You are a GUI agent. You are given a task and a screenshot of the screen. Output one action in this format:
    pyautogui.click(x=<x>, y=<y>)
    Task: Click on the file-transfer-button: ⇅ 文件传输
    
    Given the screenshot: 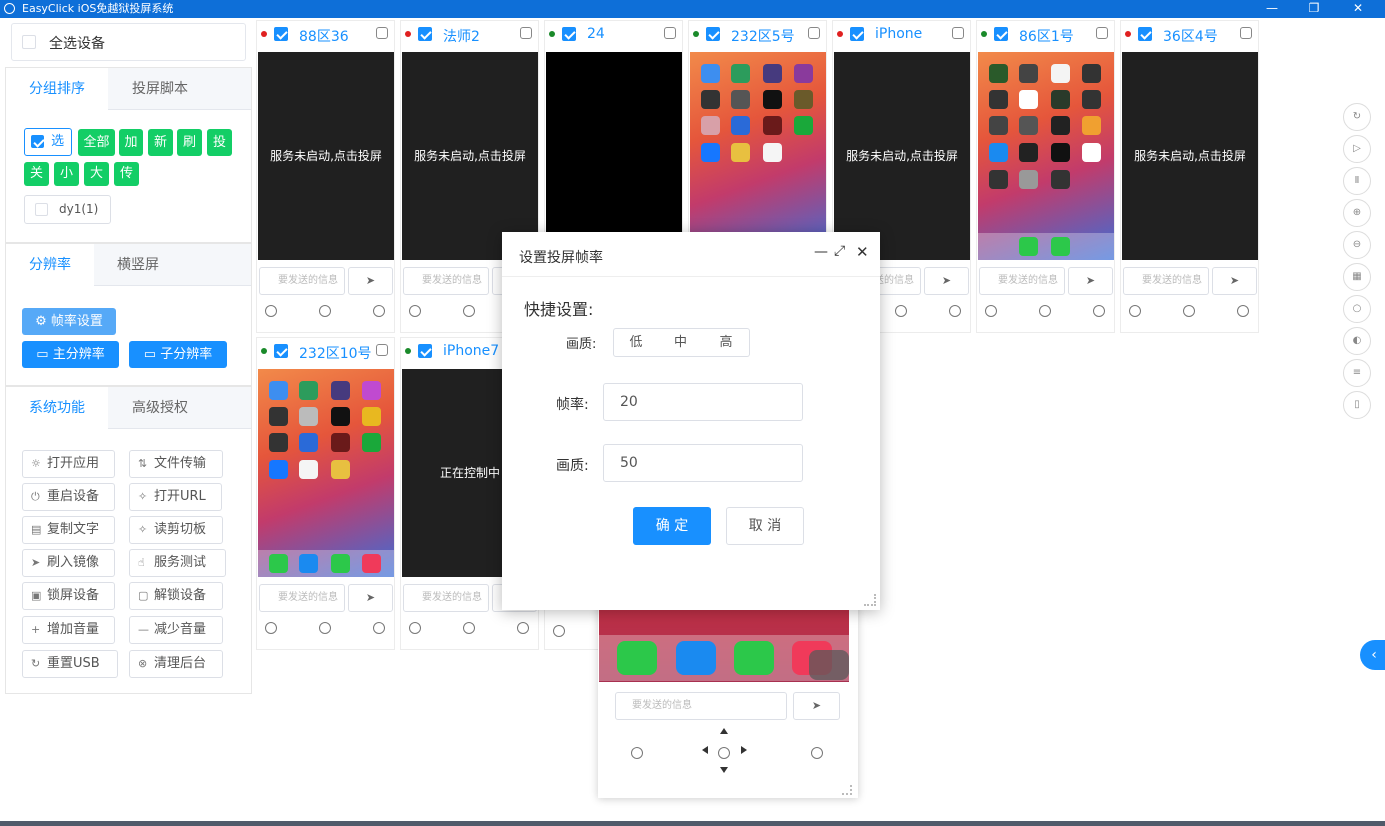 What is the action you would take?
    pyautogui.click(x=176, y=464)
    